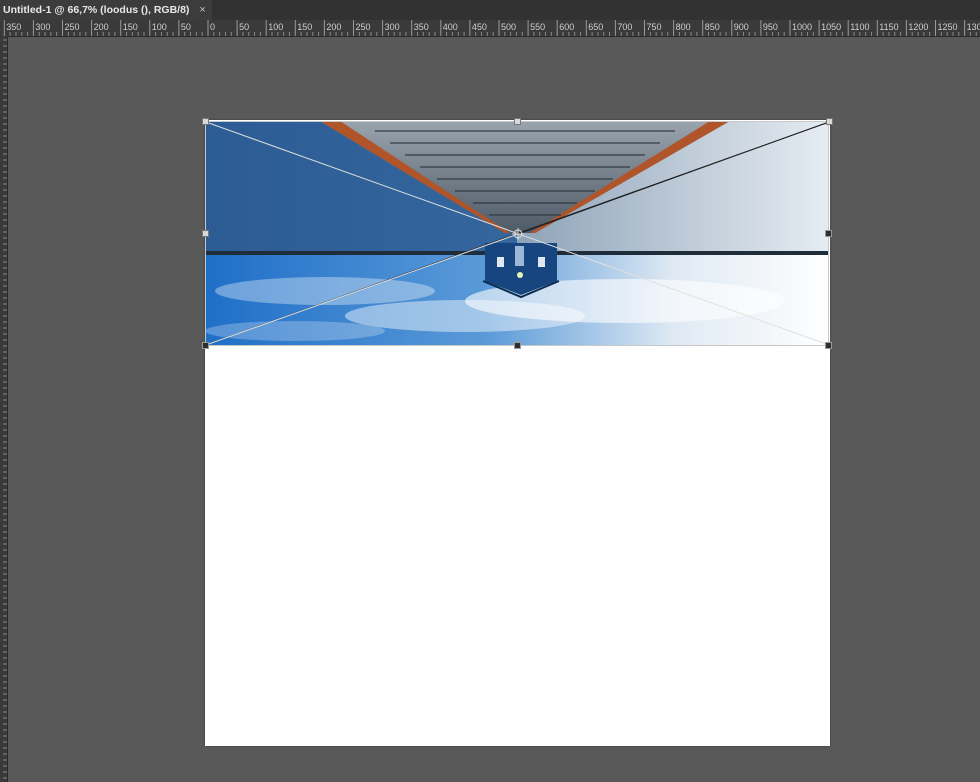  Describe the element at coordinates (566, 27) in the screenshot. I see `ruler-label: 600` at that location.